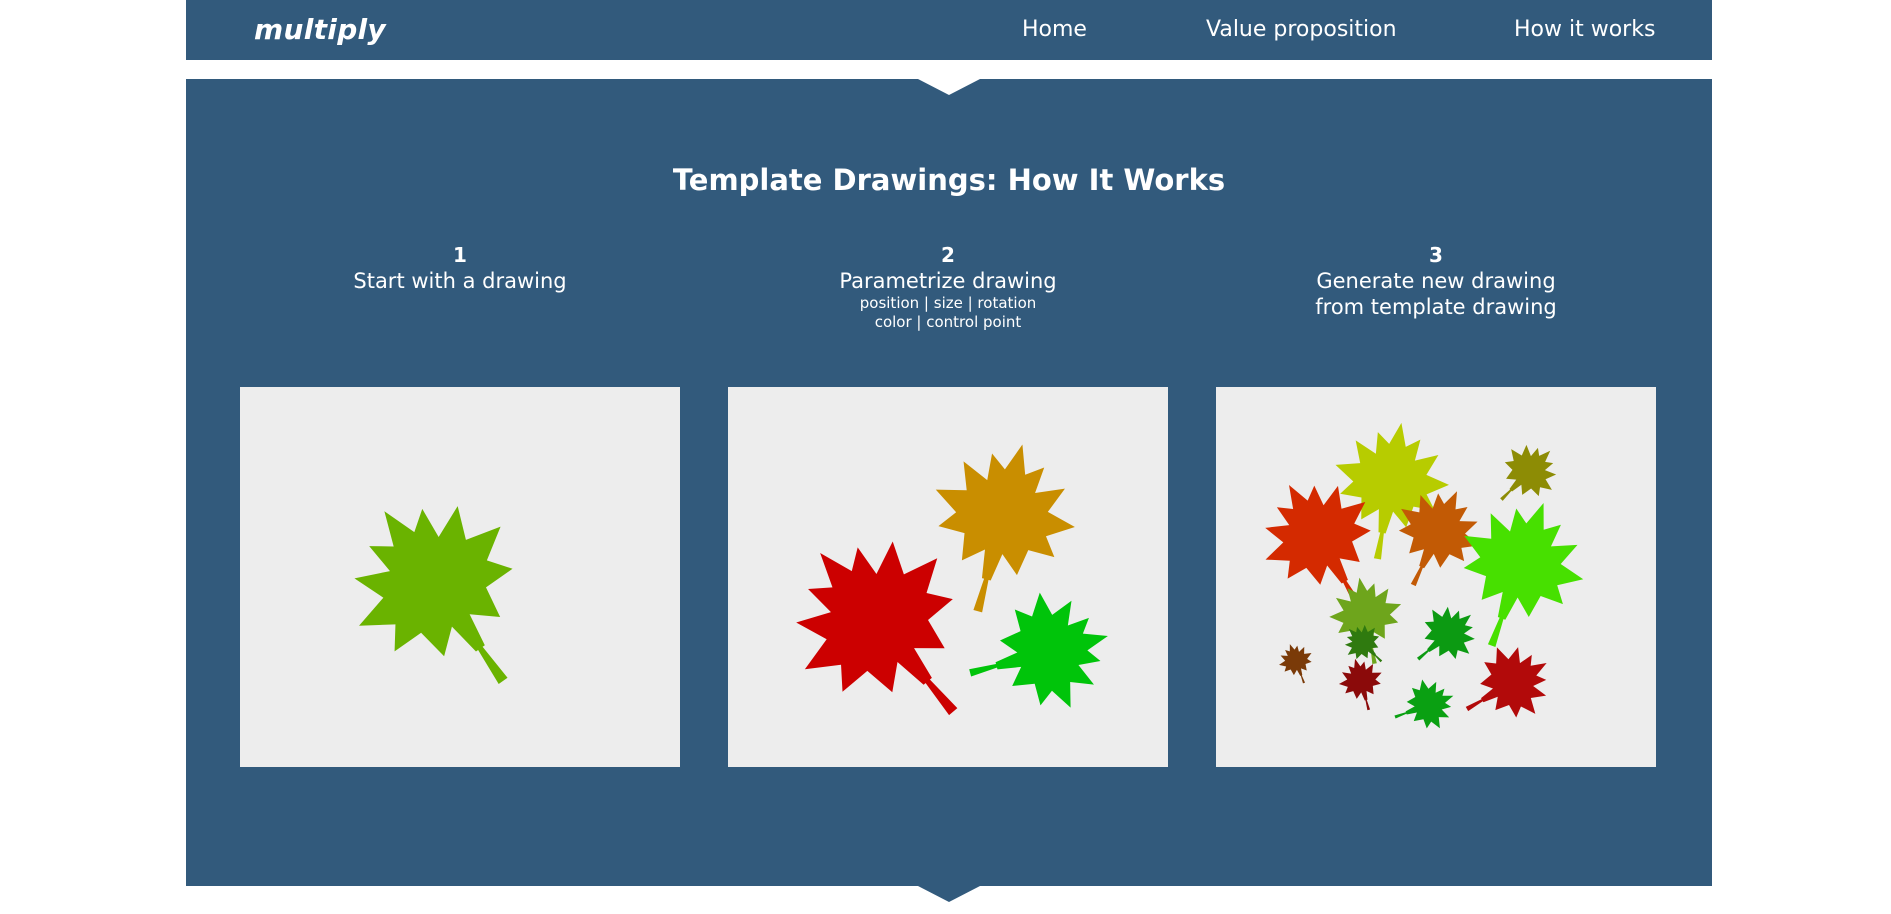 The width and height of the screenshot is (1891, 914). Describe the element at coordinates (1421, 577) in the screenshot. I see `leaf-drawing-generated` at that location.